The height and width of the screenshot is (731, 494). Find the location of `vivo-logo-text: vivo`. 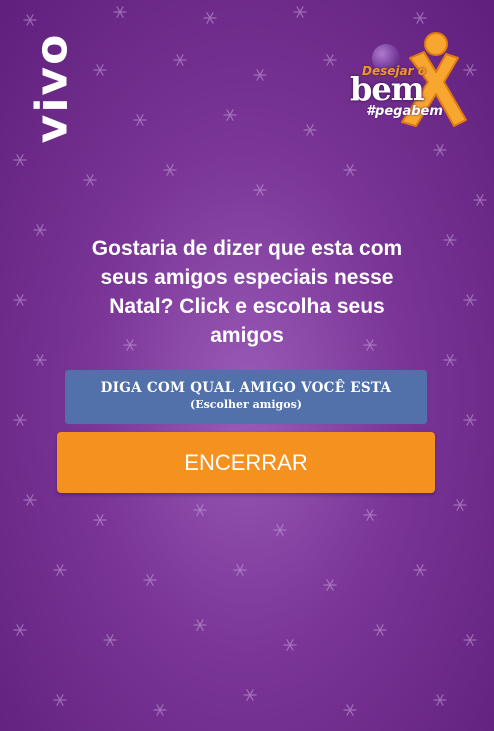

vivo-logo-text: vivo is located at coordinates (52, 88).